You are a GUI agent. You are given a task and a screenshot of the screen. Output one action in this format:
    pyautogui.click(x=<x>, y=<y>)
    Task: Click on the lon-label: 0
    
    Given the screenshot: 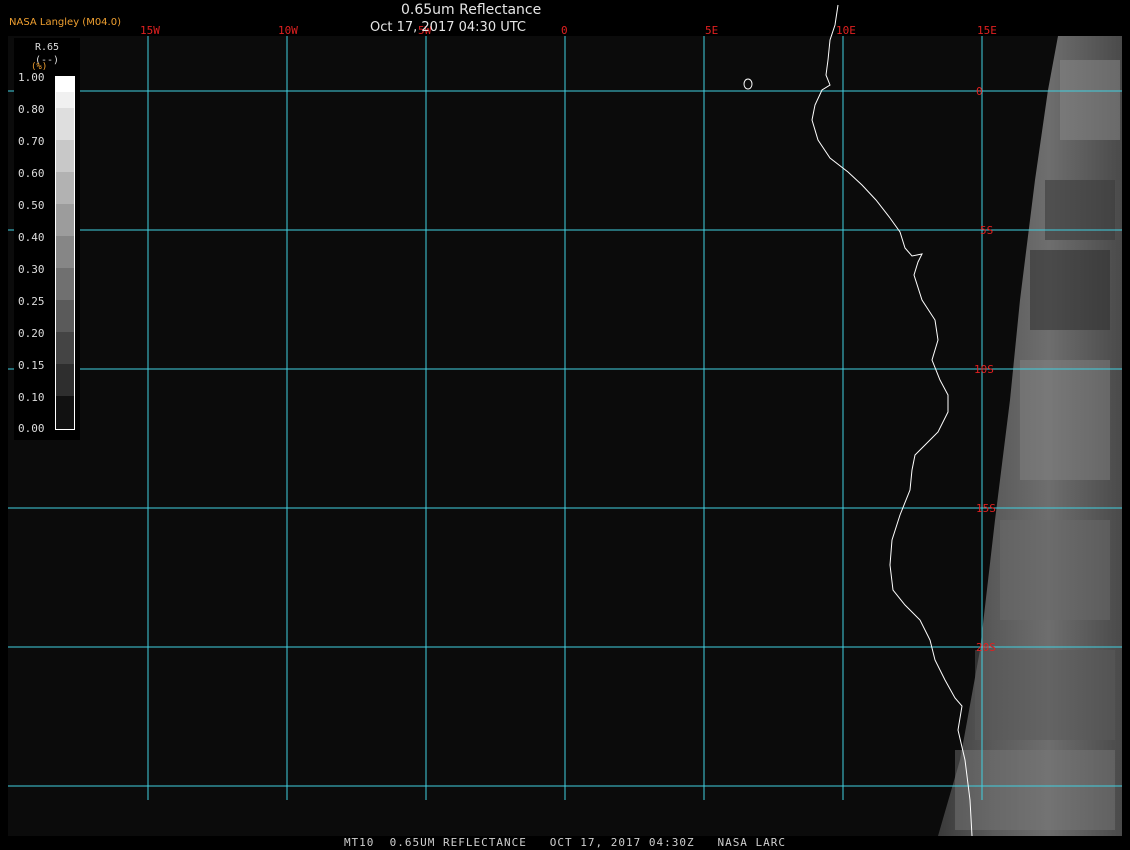 What is the action you would take?
    pyautogui.click(x=564, y=30)
    